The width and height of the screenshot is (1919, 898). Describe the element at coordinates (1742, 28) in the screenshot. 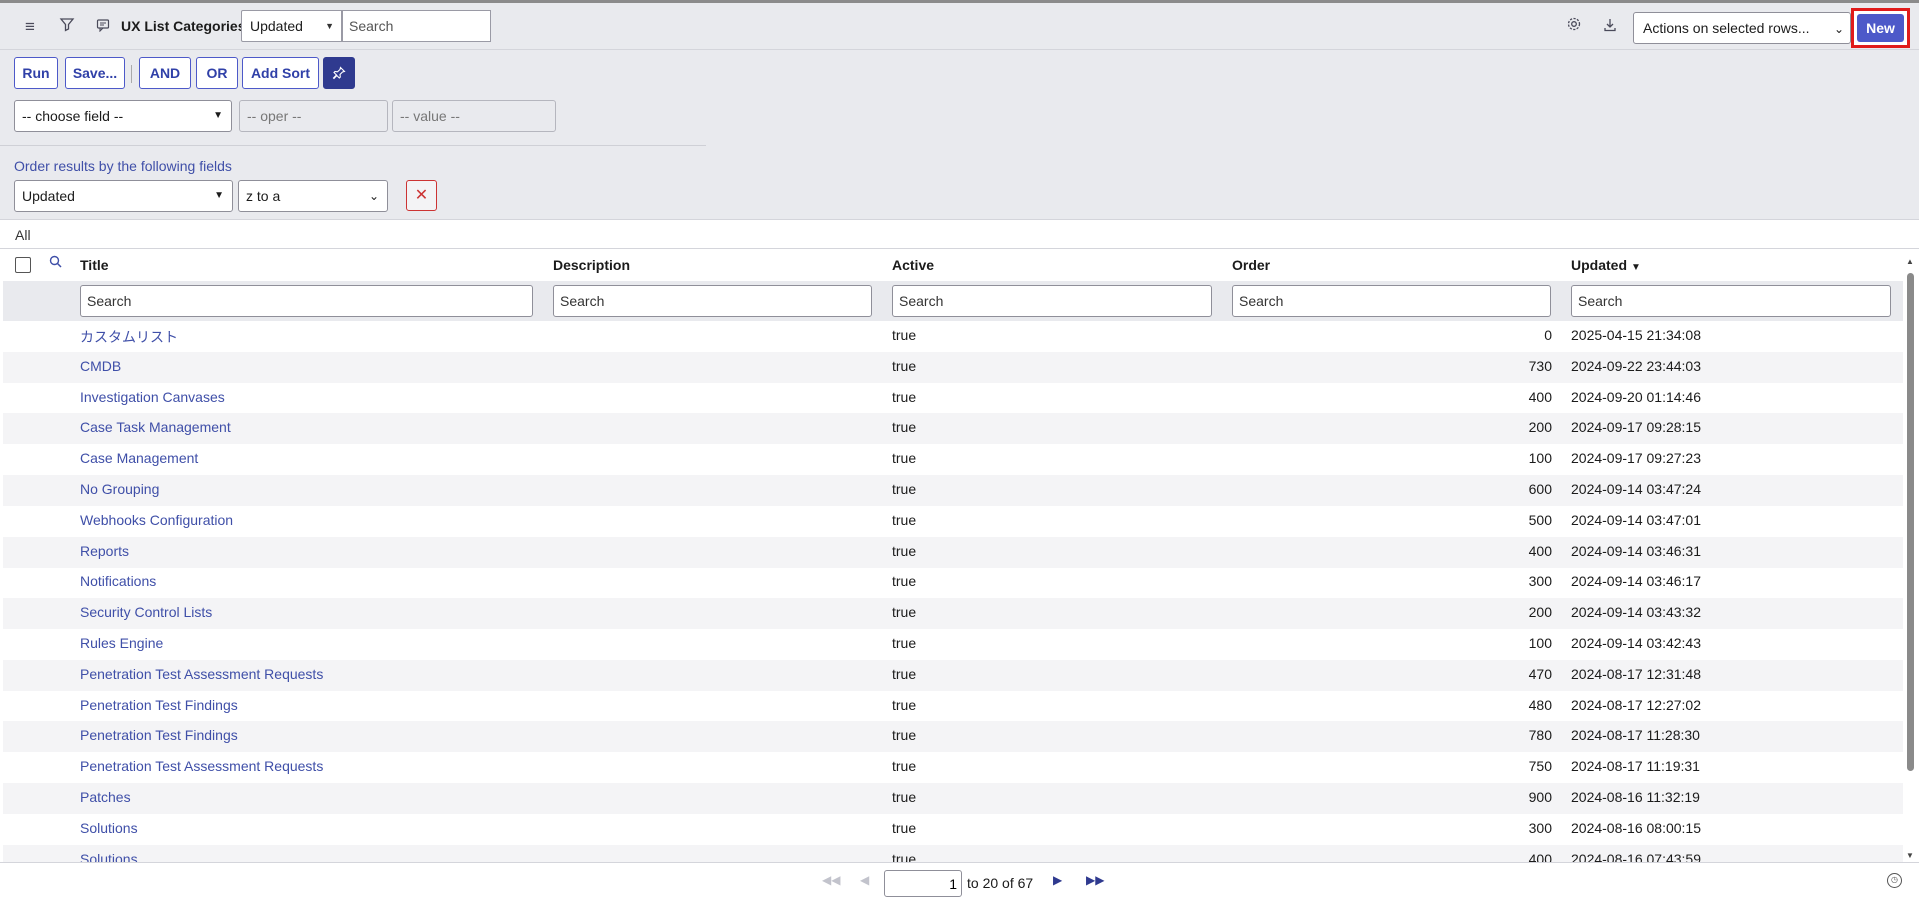

I see `actions-on-selected-rows-select: Actions on selected rows... ⌄` at that location.